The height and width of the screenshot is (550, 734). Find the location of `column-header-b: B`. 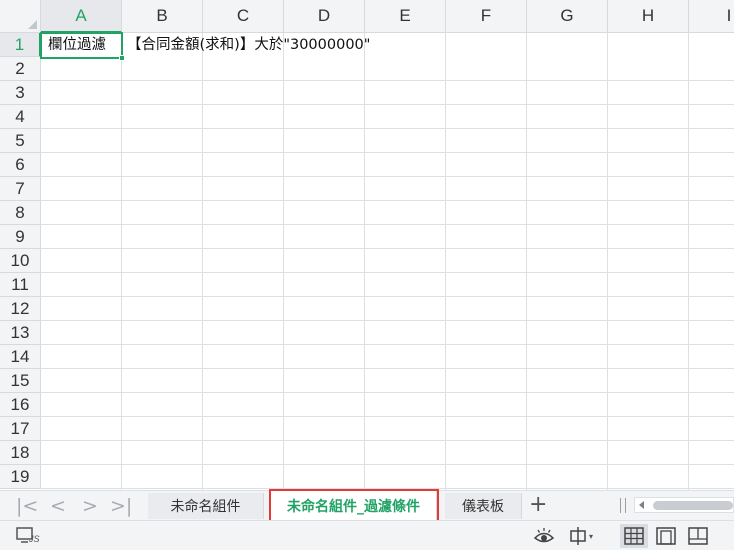

column-header-b: B is located at coordinates (162, 16).